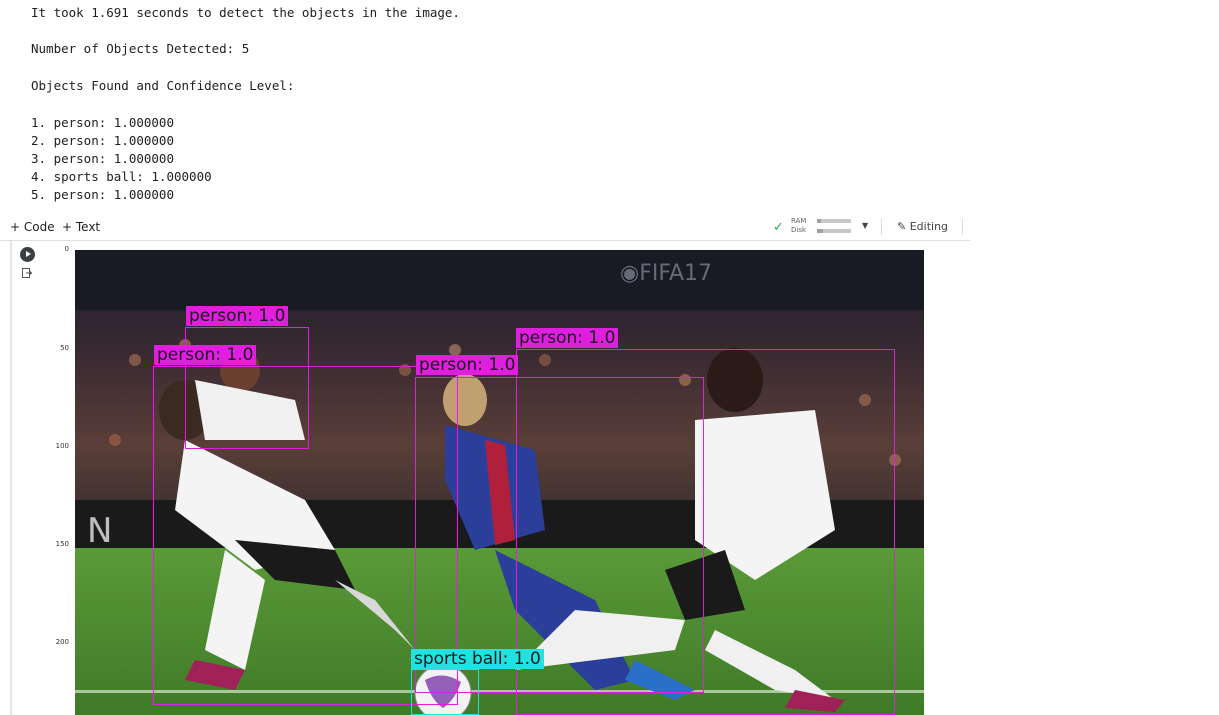 This screenshot has width=1219, height=715. What do you see at coordinates (445, 692) in the screenshot?
I see `detection-box` at bounding box center [445, 692].